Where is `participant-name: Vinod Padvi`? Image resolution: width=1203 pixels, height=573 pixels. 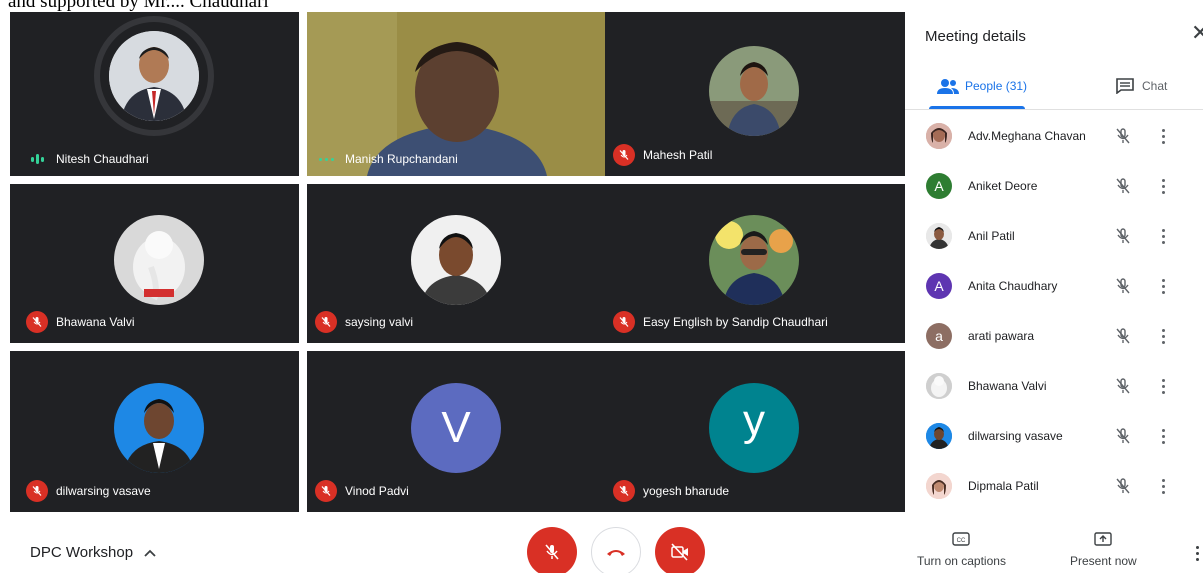
participant-name: Vinod Padvi is located at coordinates (362, 491).